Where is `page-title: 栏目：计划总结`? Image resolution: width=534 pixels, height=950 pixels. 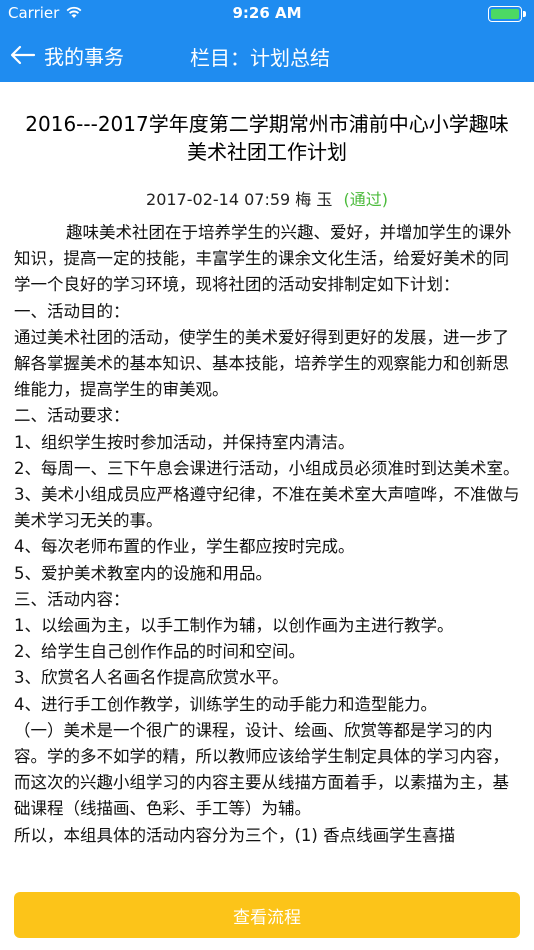 page-title: 栏目：计划总结 is located at coordinates (260, 58).